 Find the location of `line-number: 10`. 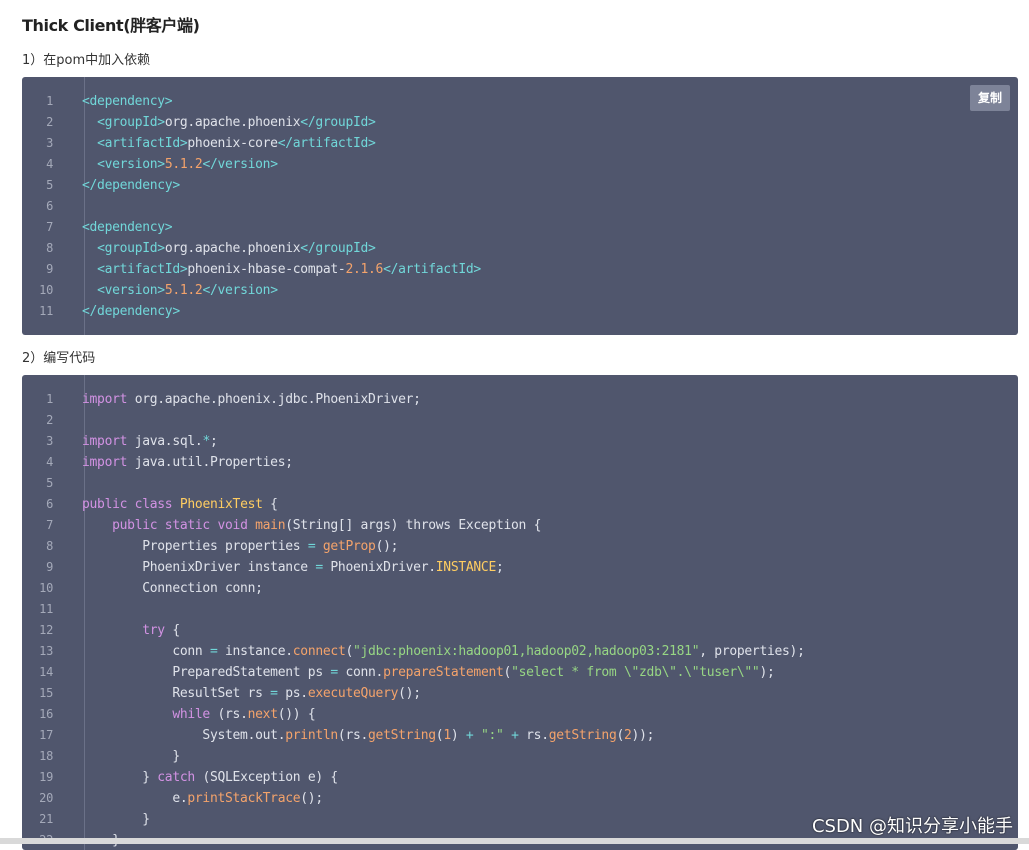

line-number: 10 is located at coordinates (46, 588).